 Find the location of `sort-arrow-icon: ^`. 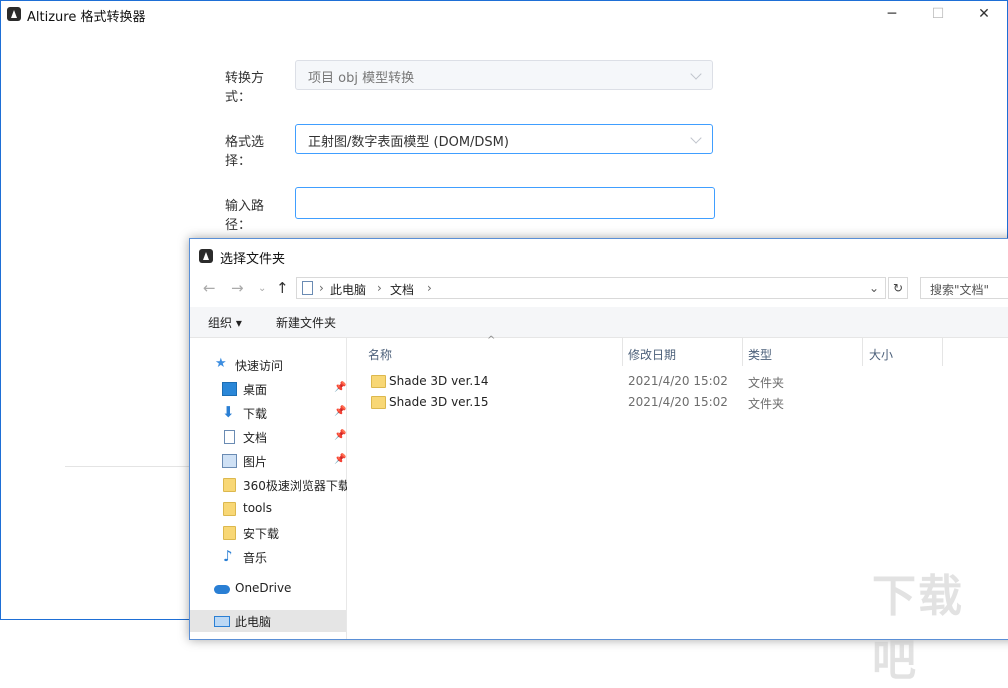

sort-arrow-icon: ^ is located at coordinates (491, 340).